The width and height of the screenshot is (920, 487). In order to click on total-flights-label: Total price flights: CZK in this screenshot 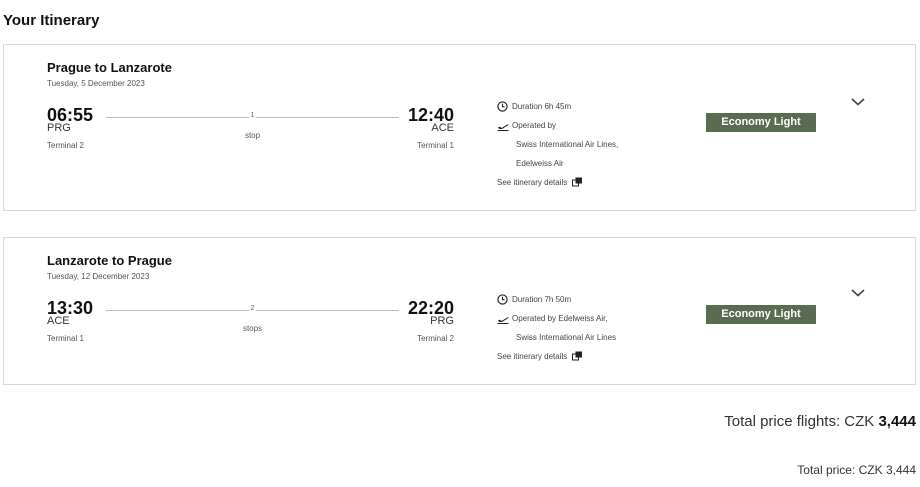, I will do `click(801, 421)`.